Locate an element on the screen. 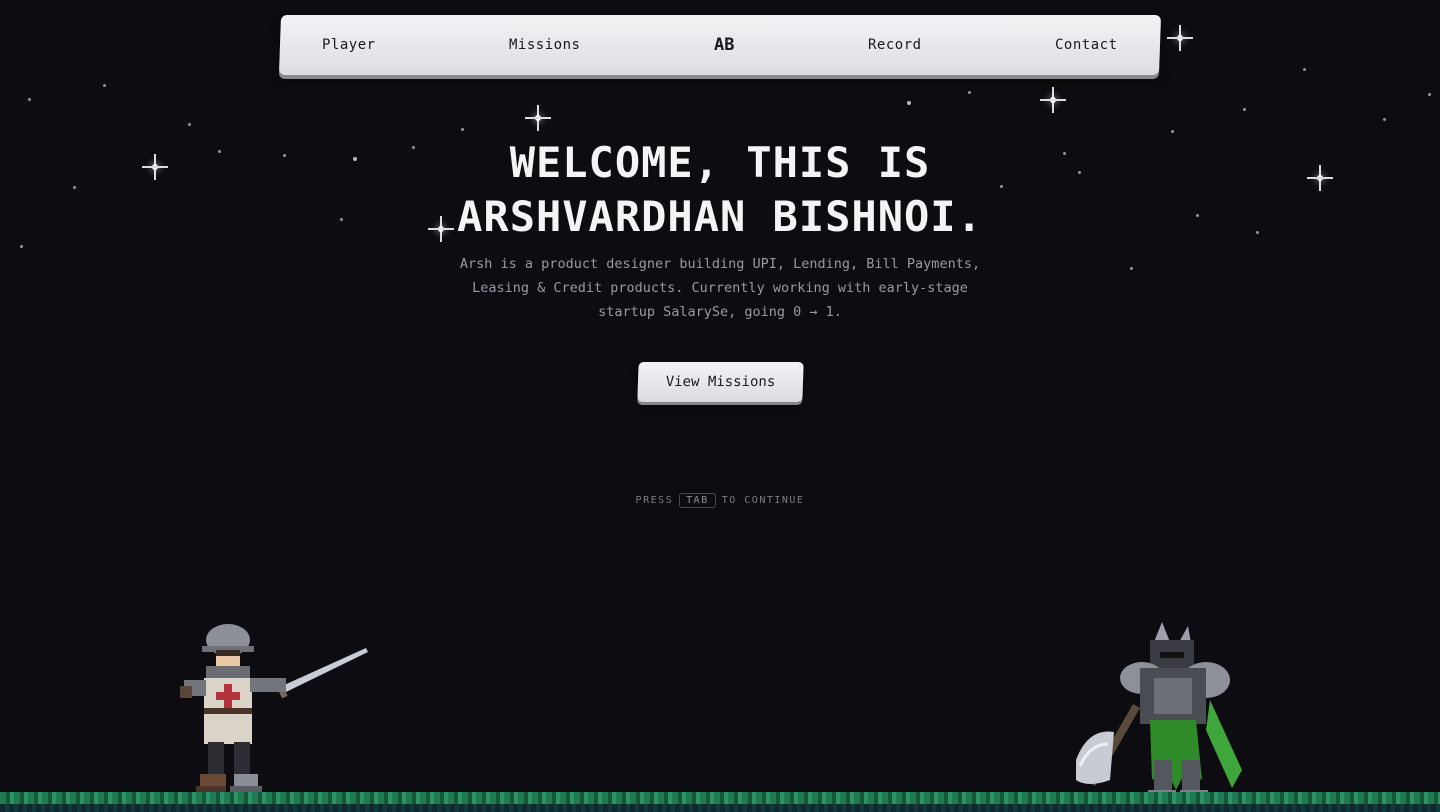  hero-title-line-2: ARSHVARDHAN BISHNOI. is located at coordinates (720, 216).